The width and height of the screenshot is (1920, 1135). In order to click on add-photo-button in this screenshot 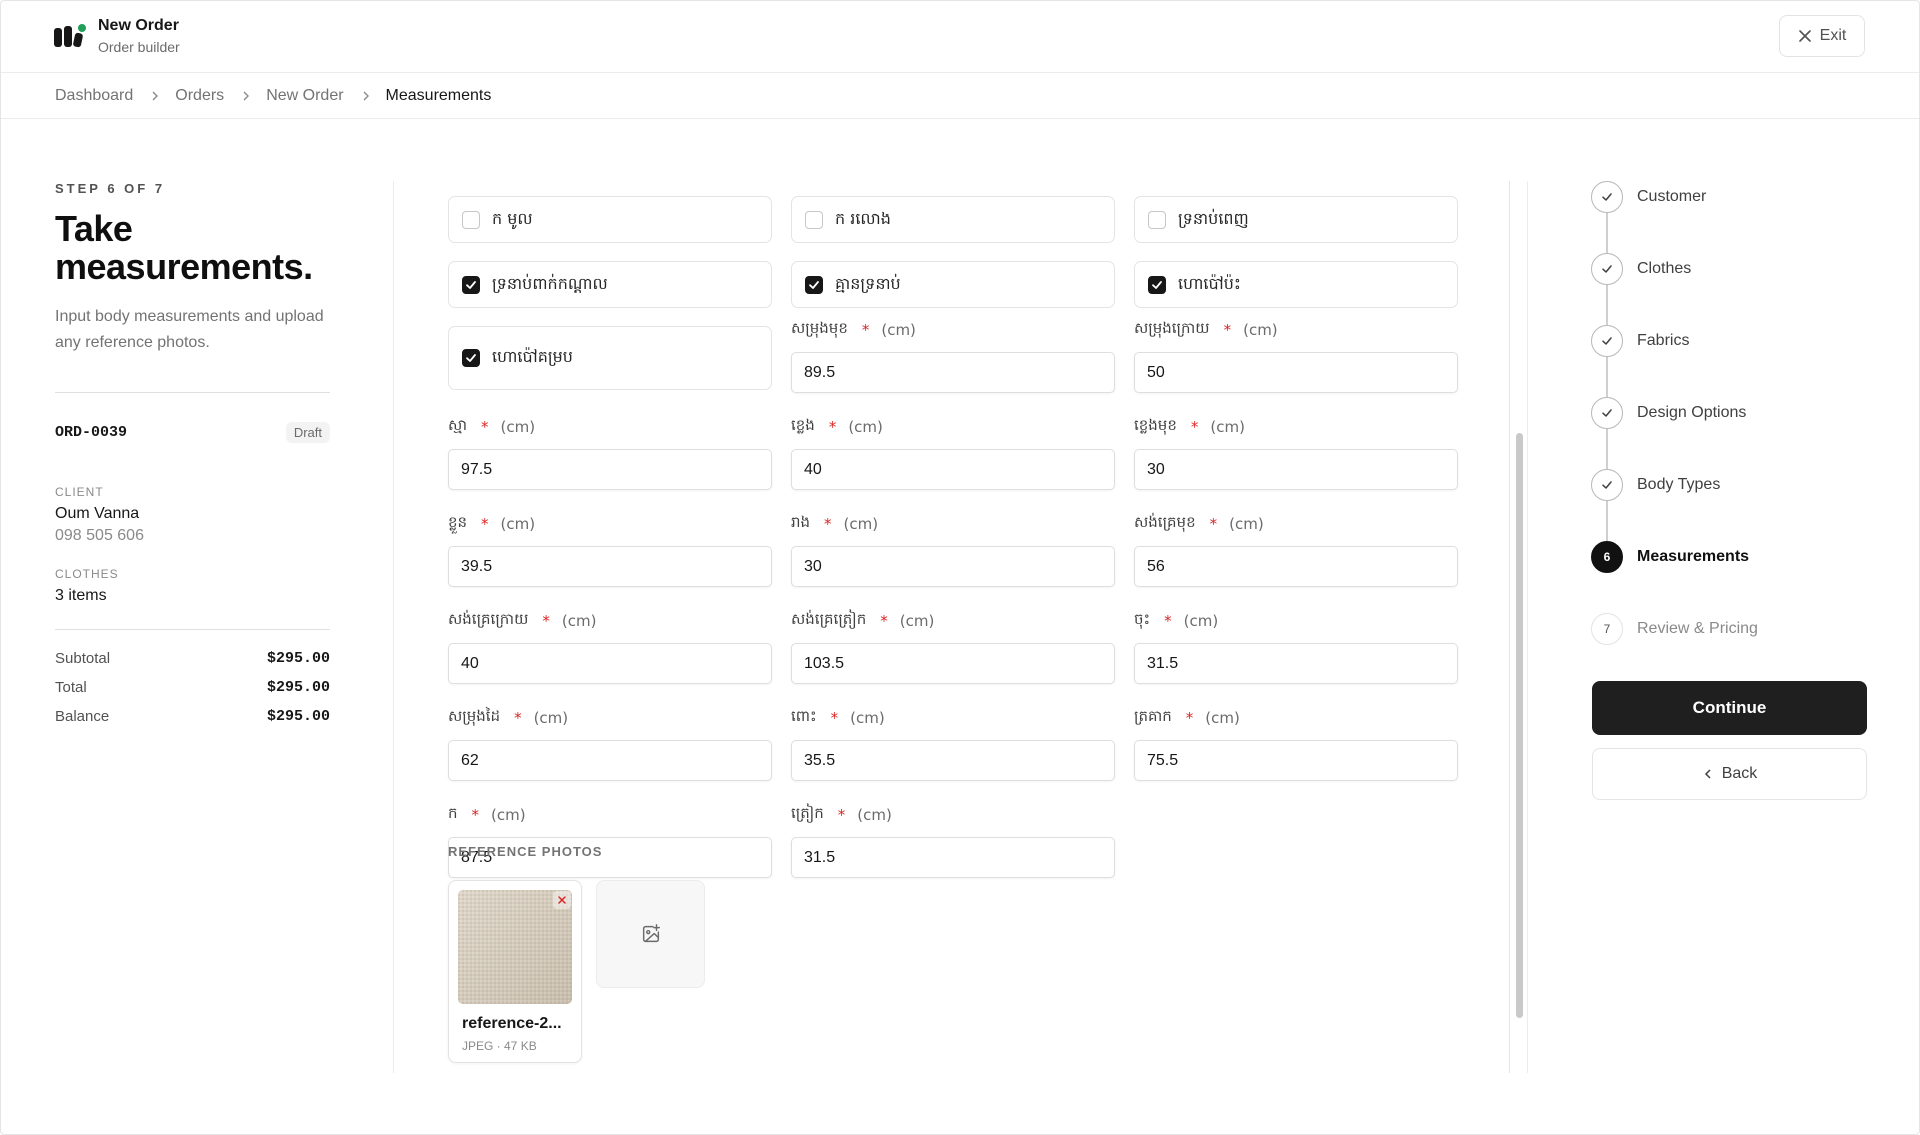, I will do `click(650, 934)`.